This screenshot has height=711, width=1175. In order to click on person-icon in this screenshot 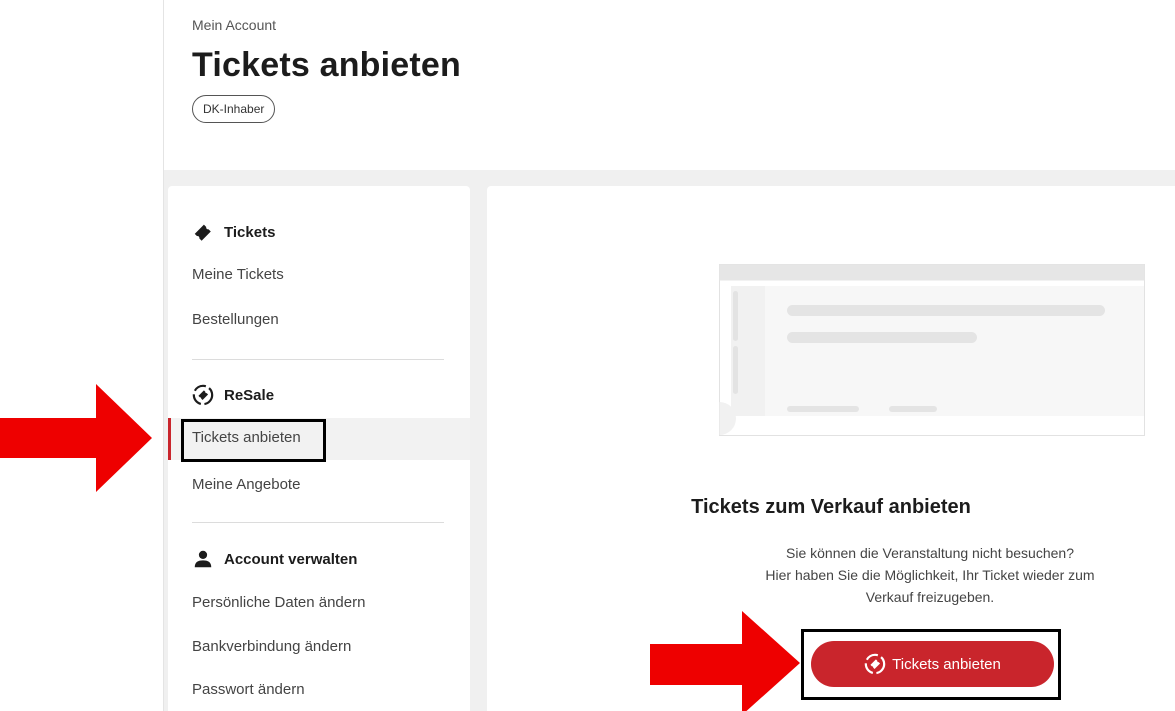, I will do `click(203, 559)`.